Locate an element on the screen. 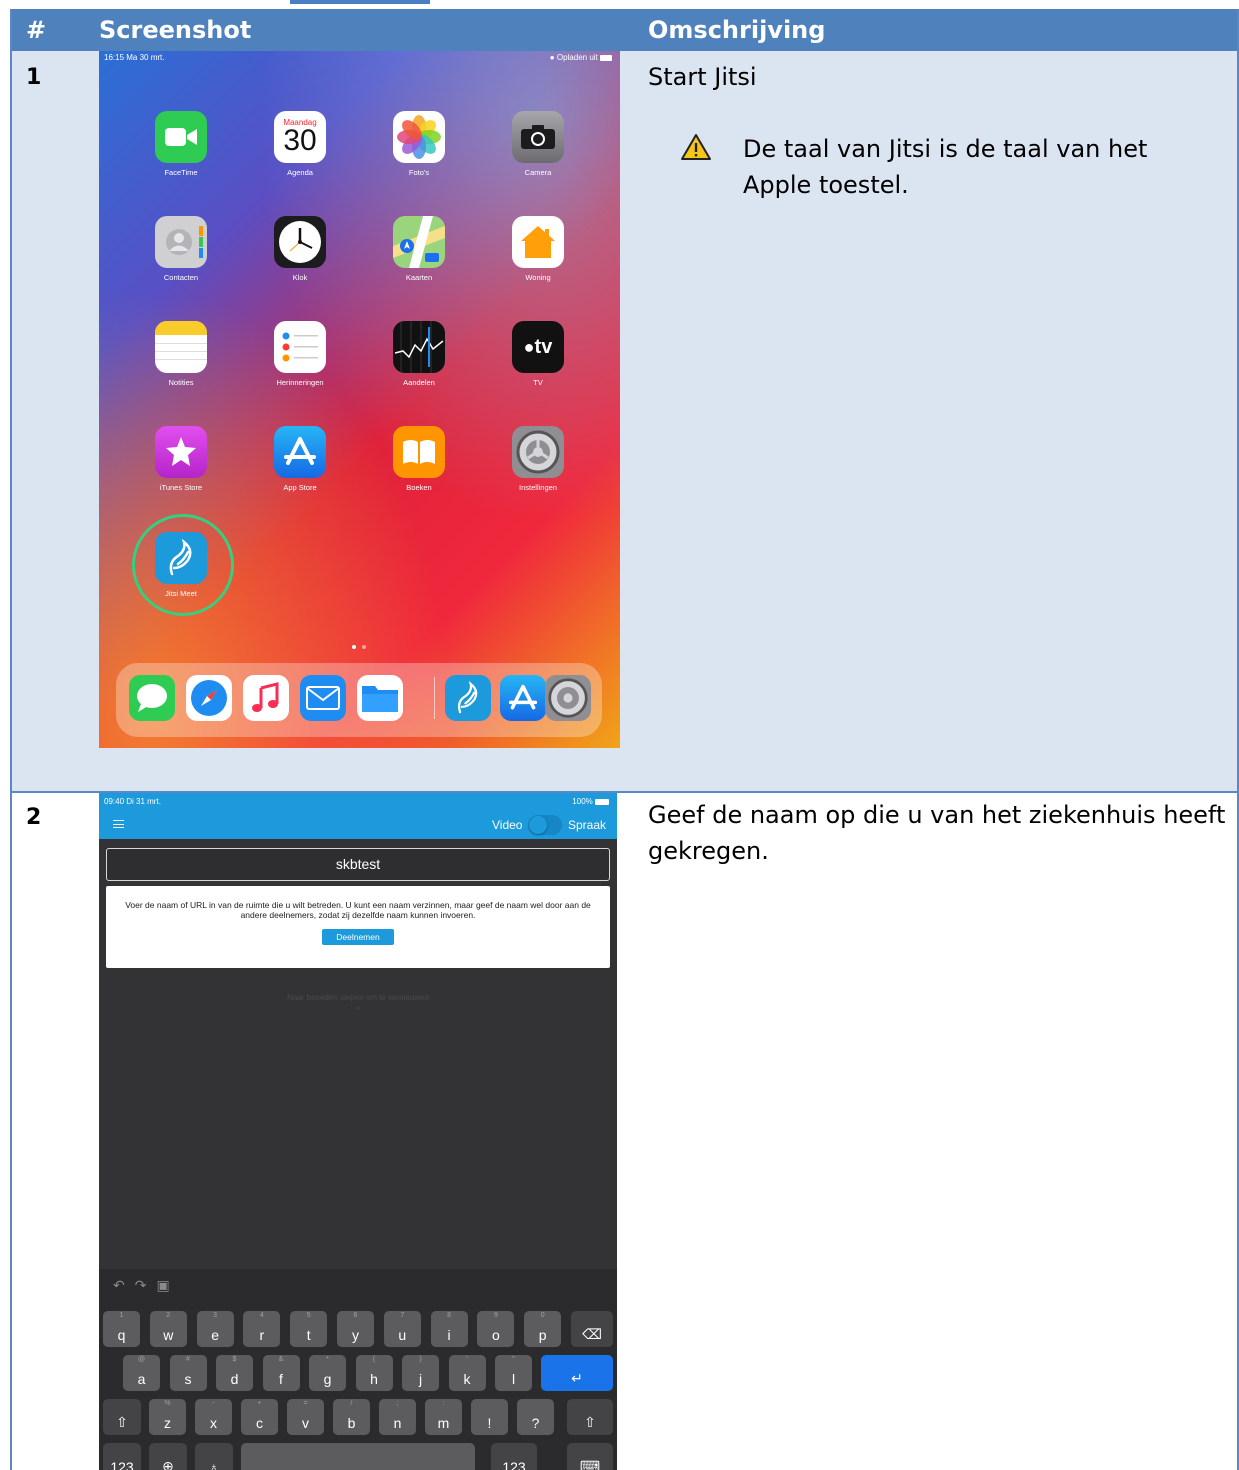 Image resolution: width=1239 pixels, height=1470 pixels. key-0: % z is located at coordinates (167, 1417).